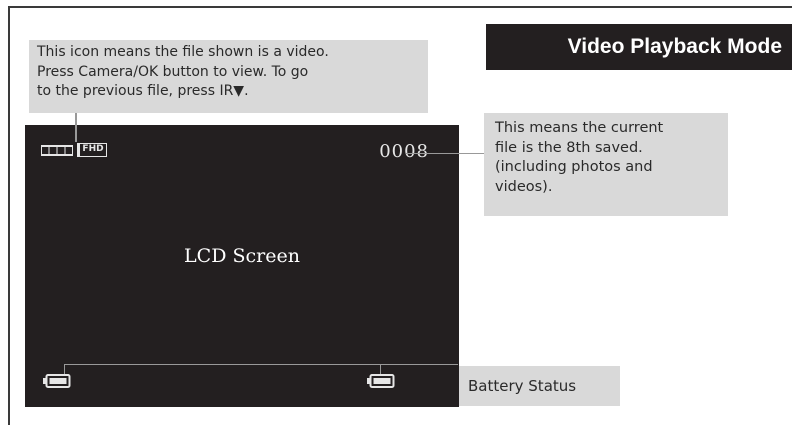 This screenshot has height=425, width=792. Describe the element at coordinates (57, 150) in the screenshot. I see `film-strip-icon` at that location.